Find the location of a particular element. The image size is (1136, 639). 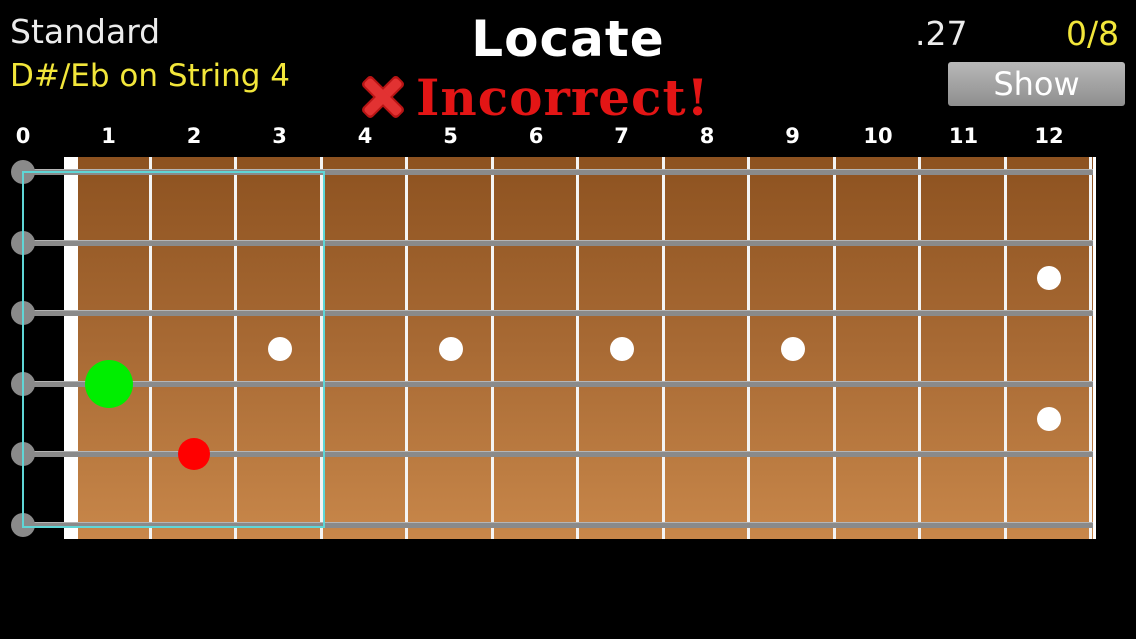

fret-number-4: 4 is located at coordinates (365, 136).